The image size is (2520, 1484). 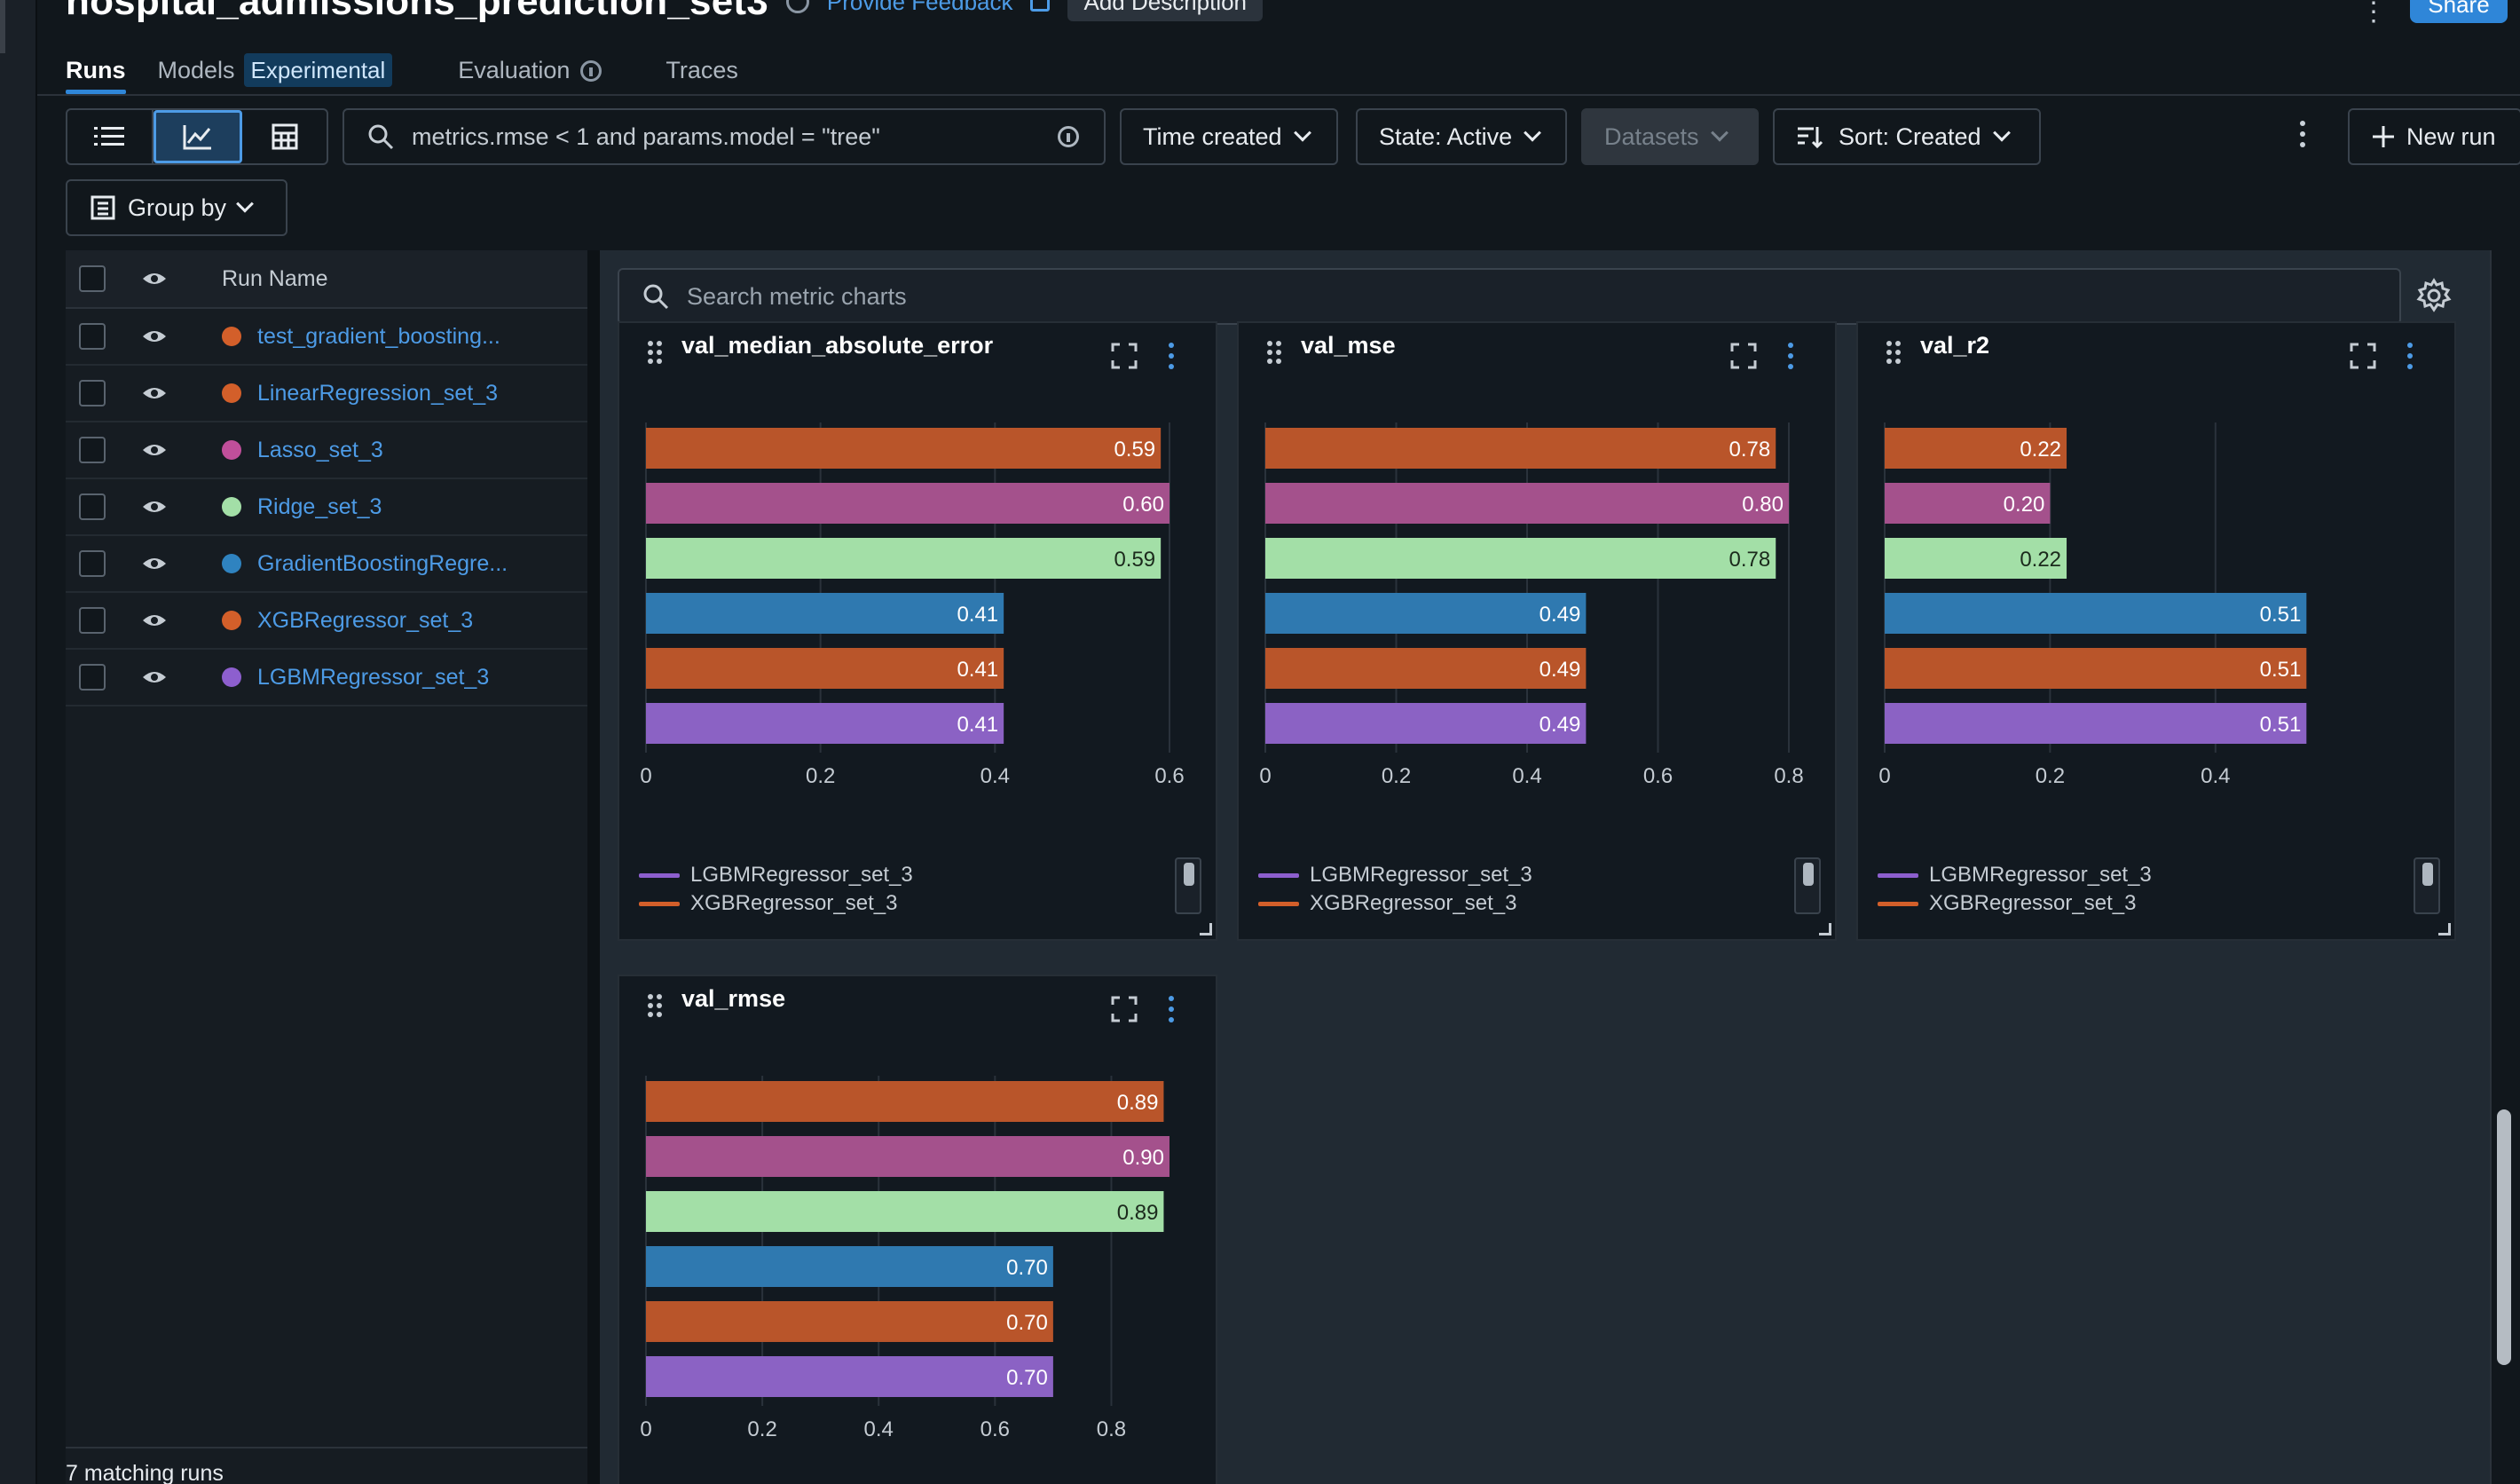 I want to click on table-row: Ridge_set_3, so click(x=326, y=508).